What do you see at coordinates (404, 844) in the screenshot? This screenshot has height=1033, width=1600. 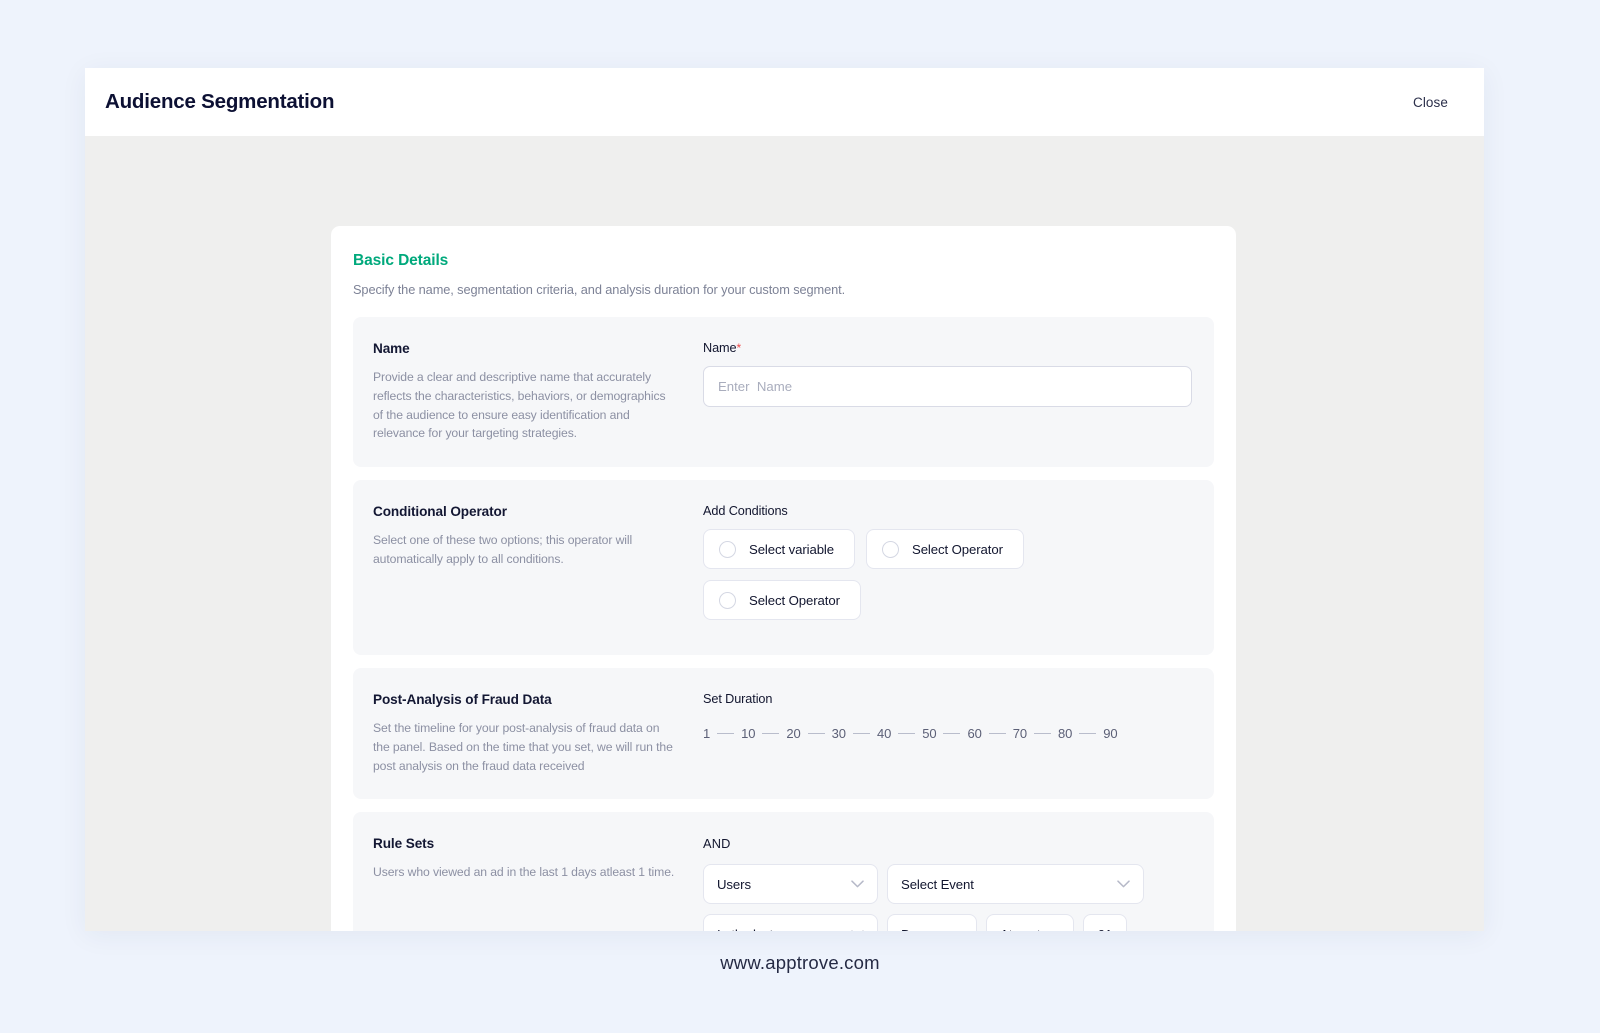 I see `section-title: Rule Sets` at bounding box center [404, 844].